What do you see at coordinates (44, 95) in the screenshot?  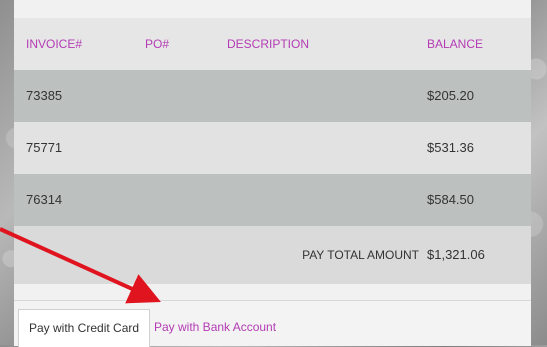 I see `invoice-number: 73385` at bounding box center [44, 95].